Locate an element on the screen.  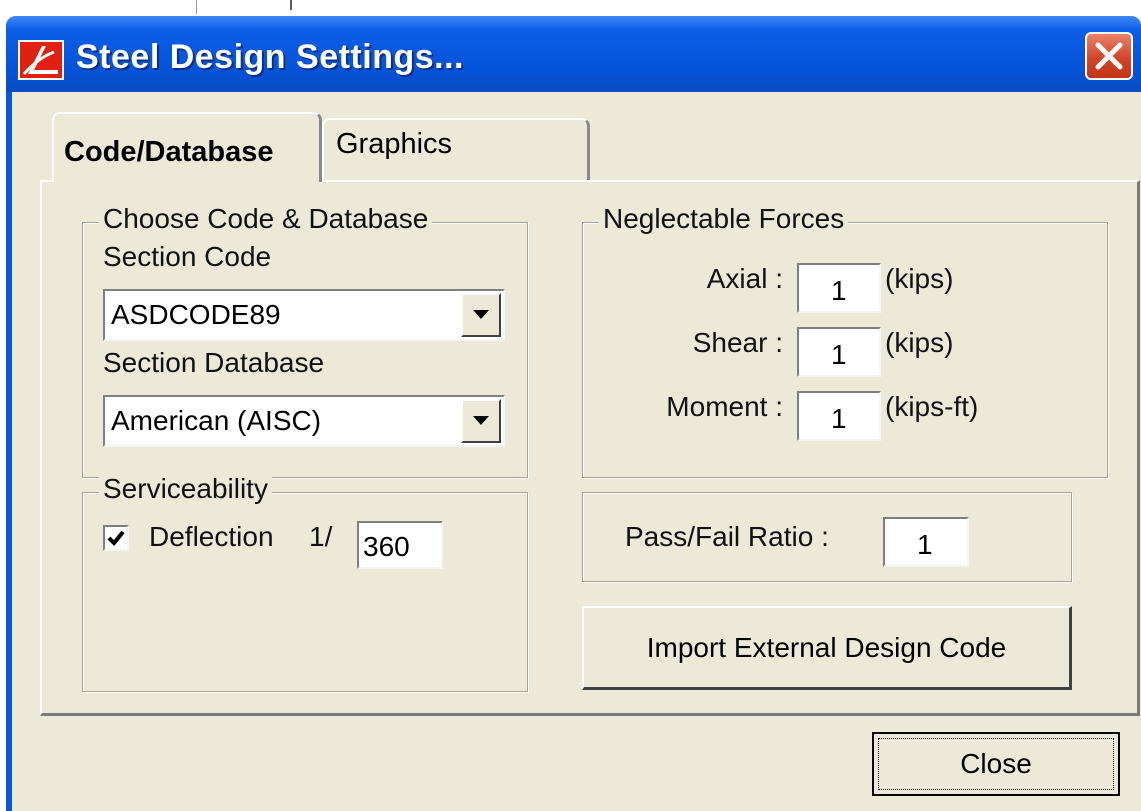
tab-label: Graphics is located at coordinates (394, 144).